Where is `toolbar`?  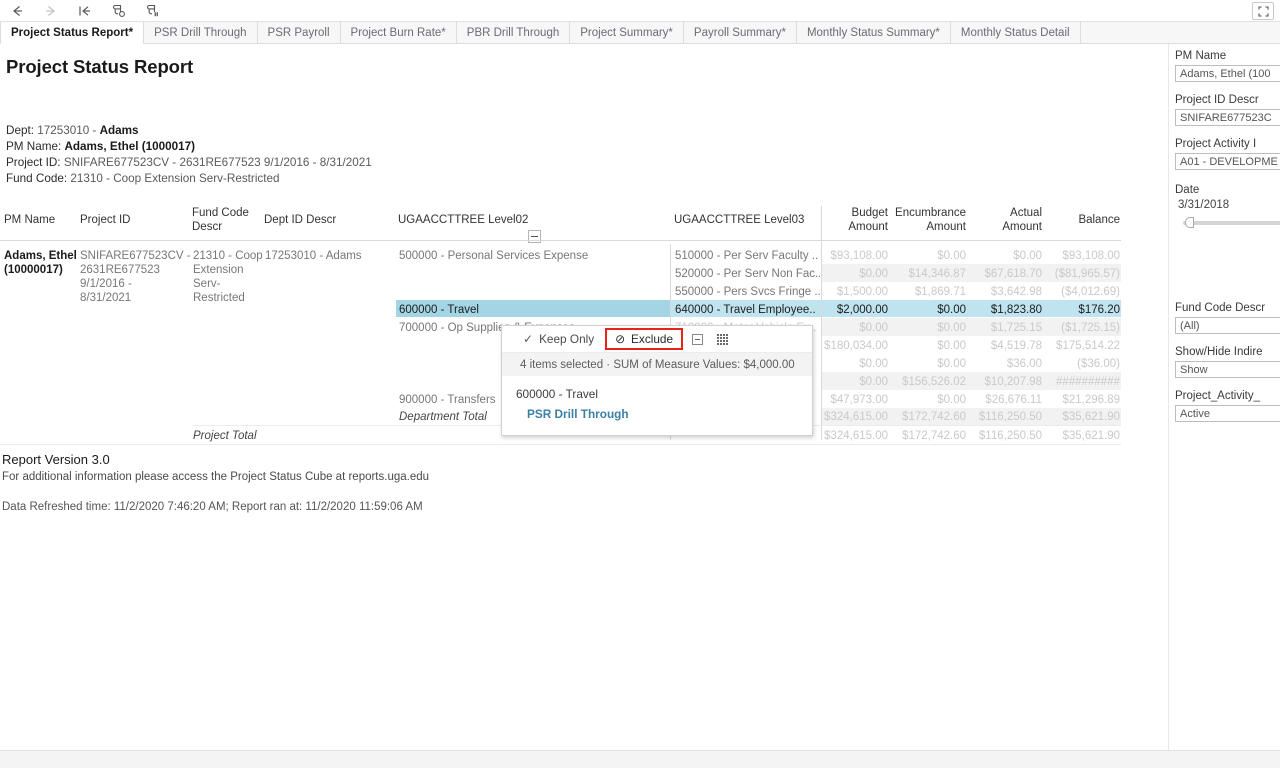
toolbar is located at coordinates (640, 11).